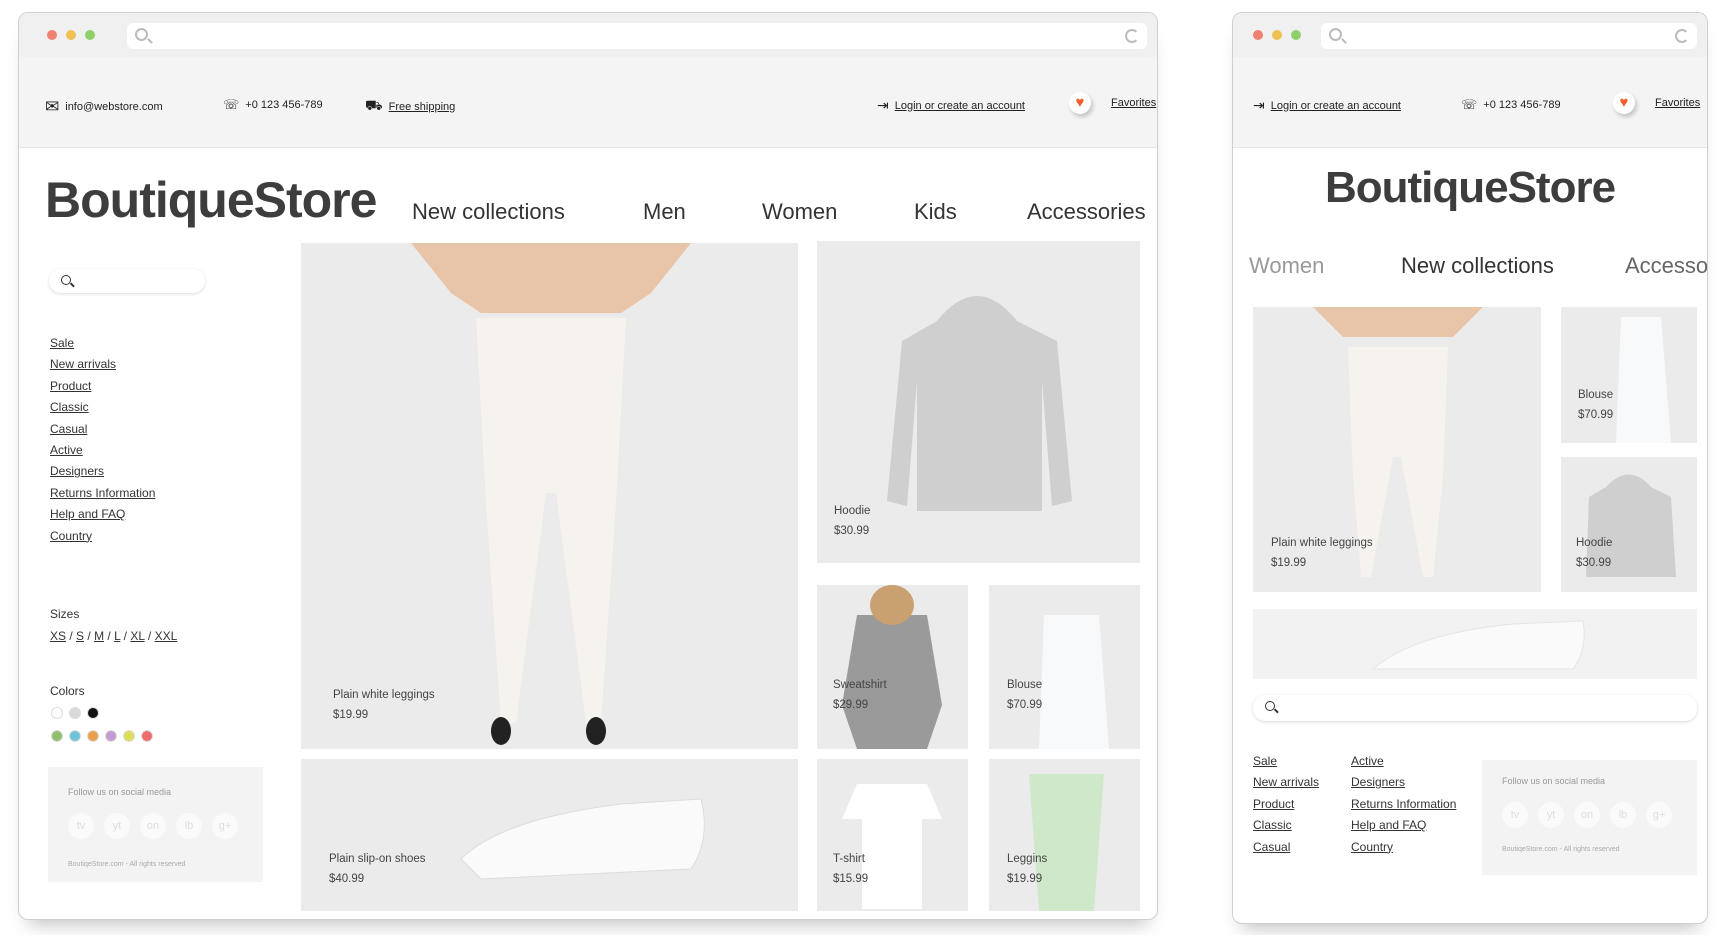 The image size is (1729, 935). Describe the element at coordinates (410, 106) in the screenshot. I see `shipping-link: ⛟ Free shipping` at that location.